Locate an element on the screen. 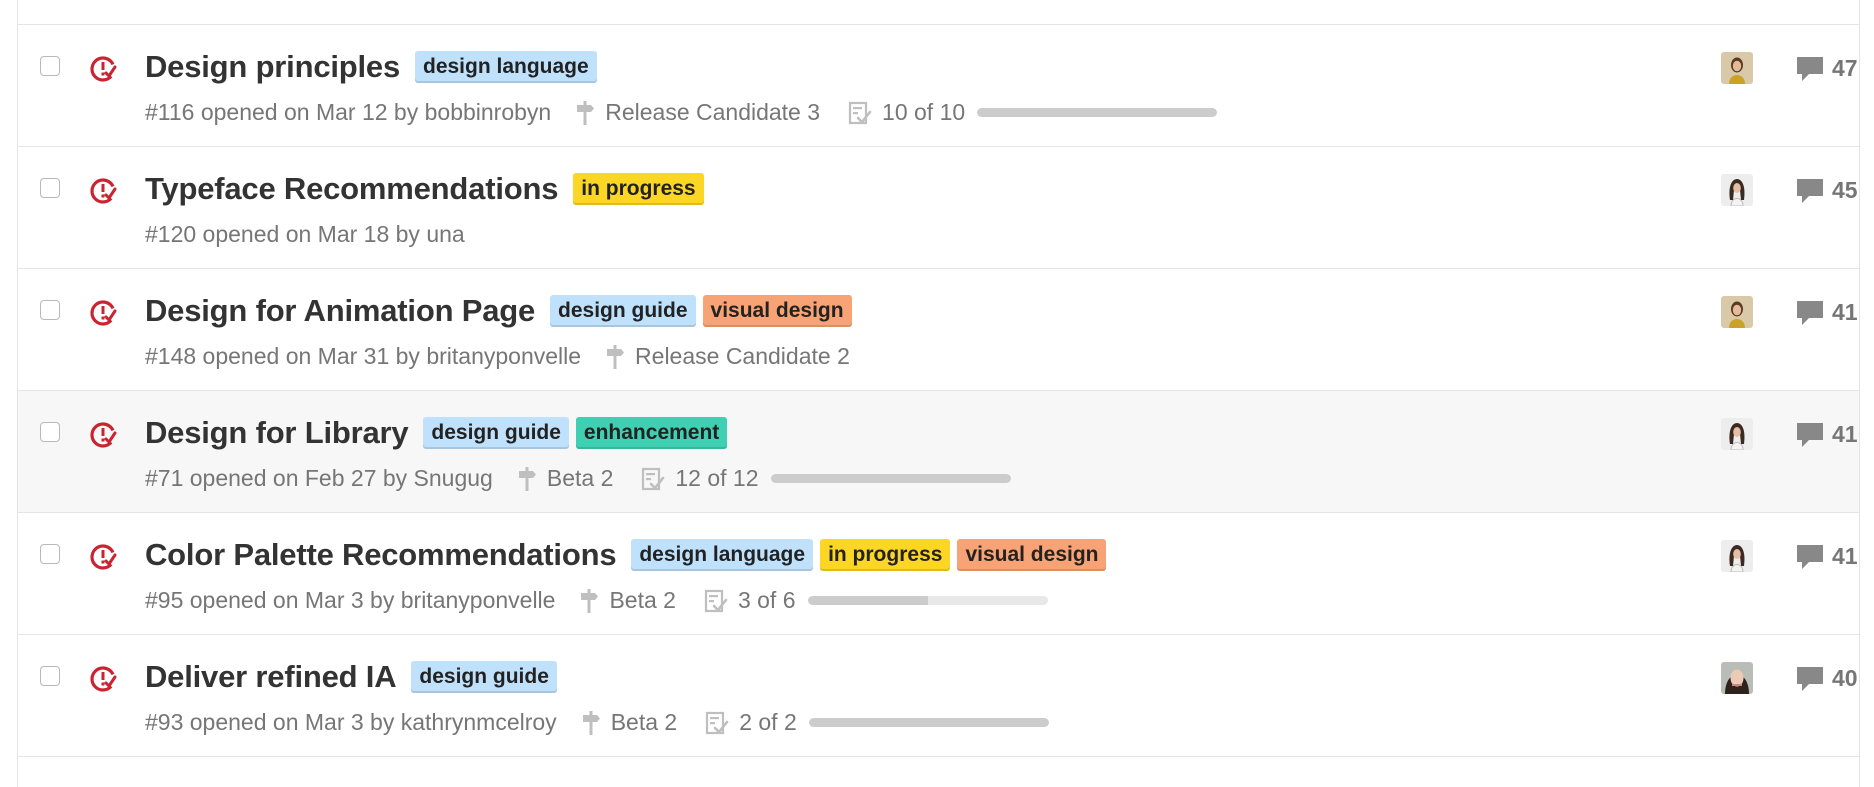 This screenshot has width=1874, height=787. issue-opened-info: #116 opened on Mar 12 by bobbinrobyn is located at coordinates (348, 112).